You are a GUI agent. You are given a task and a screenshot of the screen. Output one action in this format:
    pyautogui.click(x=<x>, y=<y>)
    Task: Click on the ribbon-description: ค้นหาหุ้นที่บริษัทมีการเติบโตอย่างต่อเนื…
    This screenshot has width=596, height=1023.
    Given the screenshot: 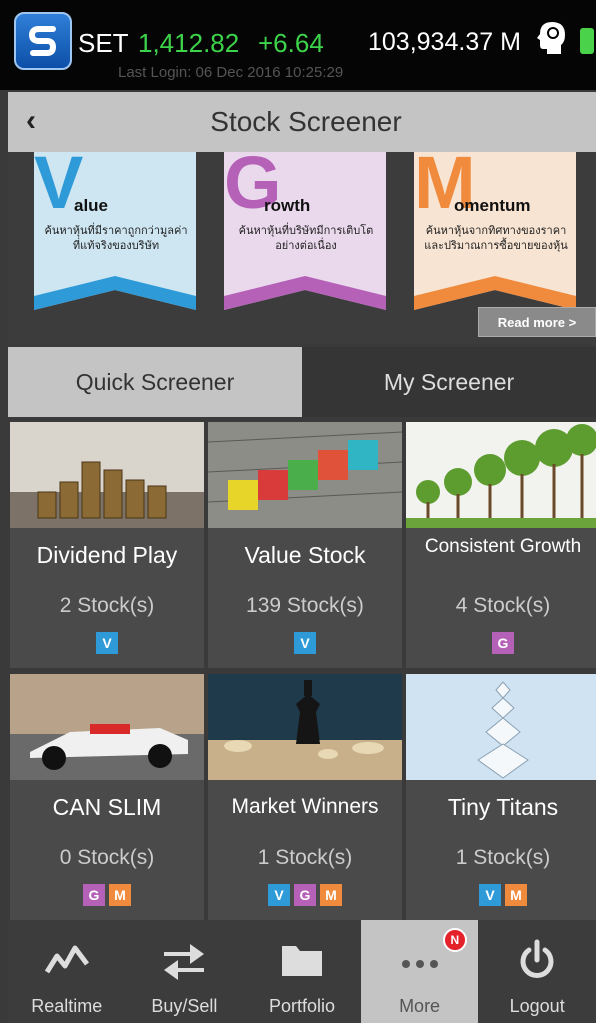 What is the action you would take?
    pyautogui.click(x=306, y=238)
    